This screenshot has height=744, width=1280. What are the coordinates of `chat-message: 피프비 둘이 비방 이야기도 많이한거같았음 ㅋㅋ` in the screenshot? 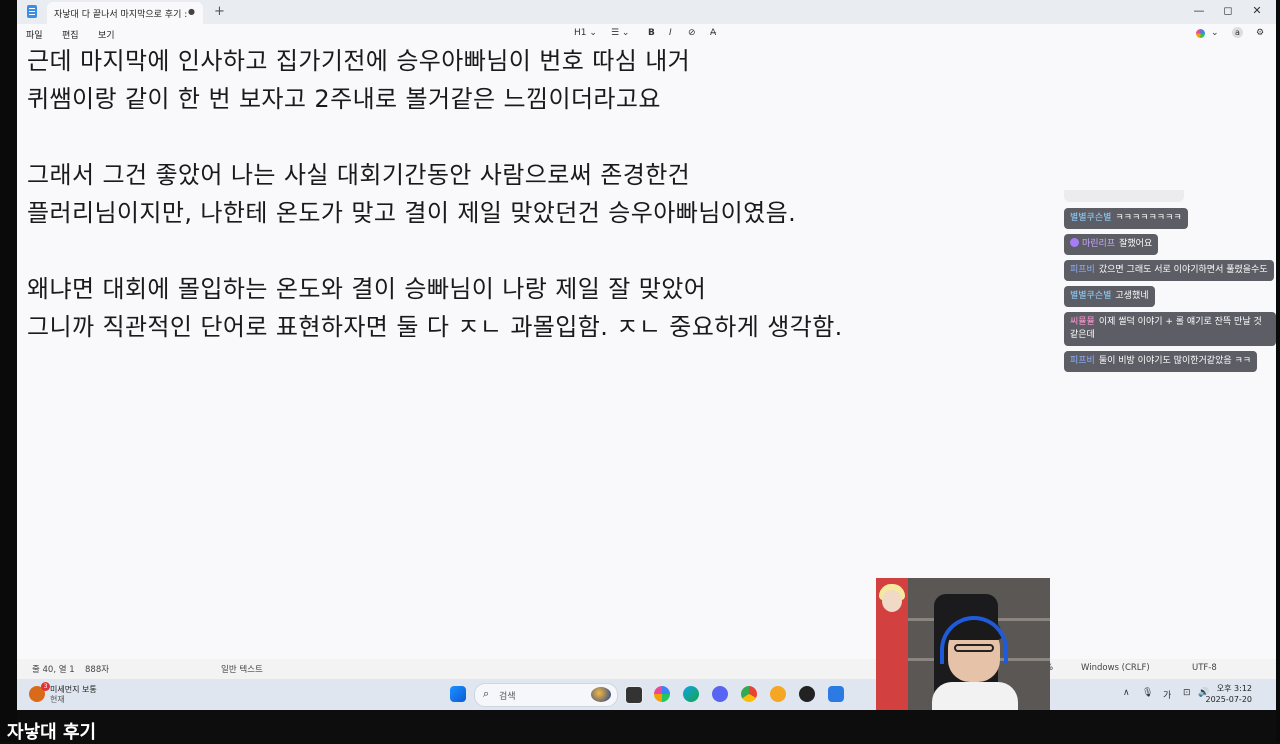 It's located at (1161, 361).